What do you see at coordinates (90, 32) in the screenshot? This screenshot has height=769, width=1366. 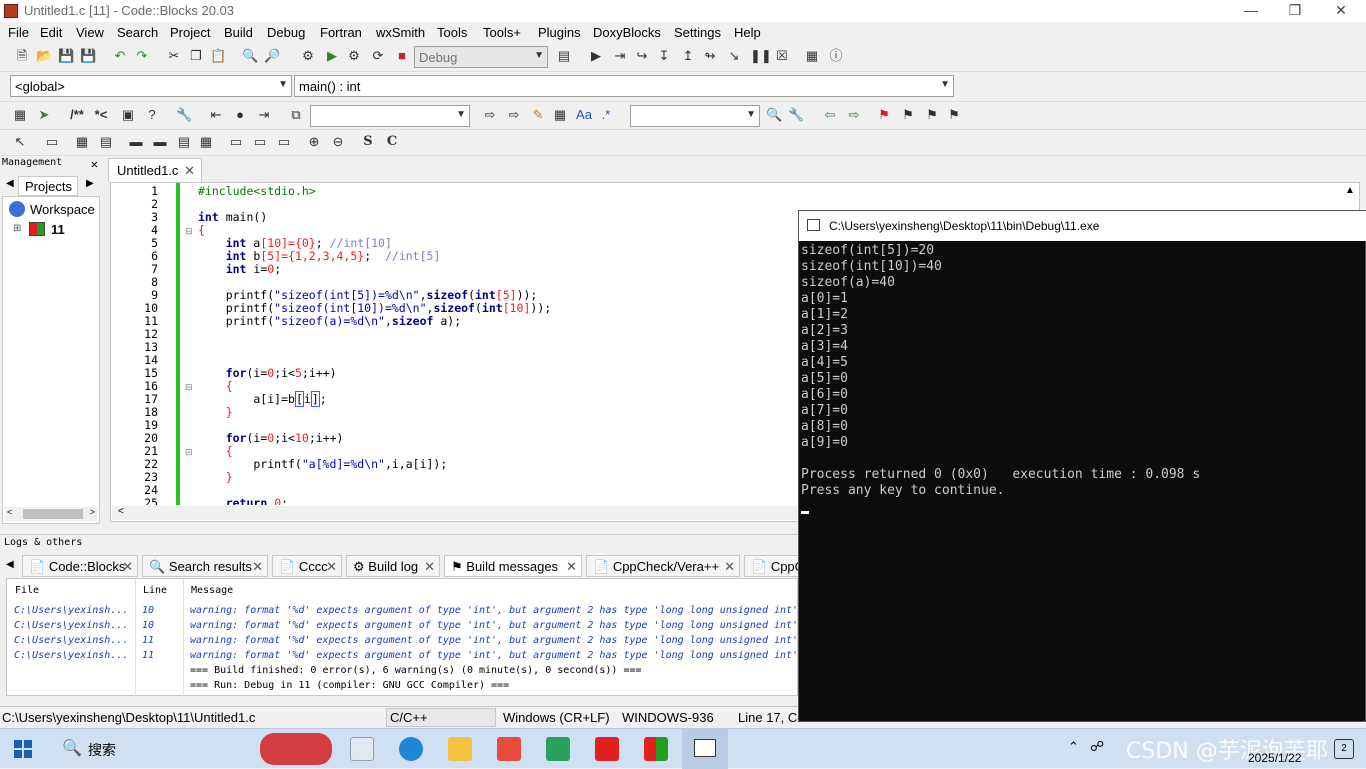 I see `menu-view: View` at bounding box center [90, 32].